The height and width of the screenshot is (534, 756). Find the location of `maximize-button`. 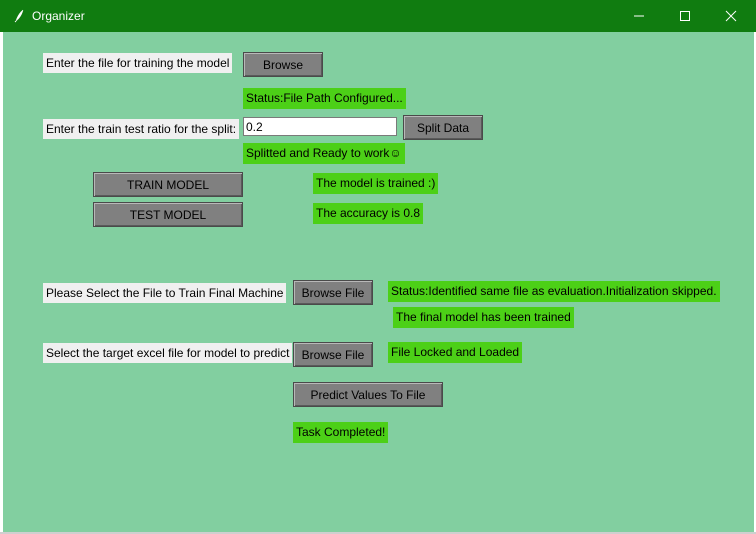

maximize-button is located at coordinates (685, 16).